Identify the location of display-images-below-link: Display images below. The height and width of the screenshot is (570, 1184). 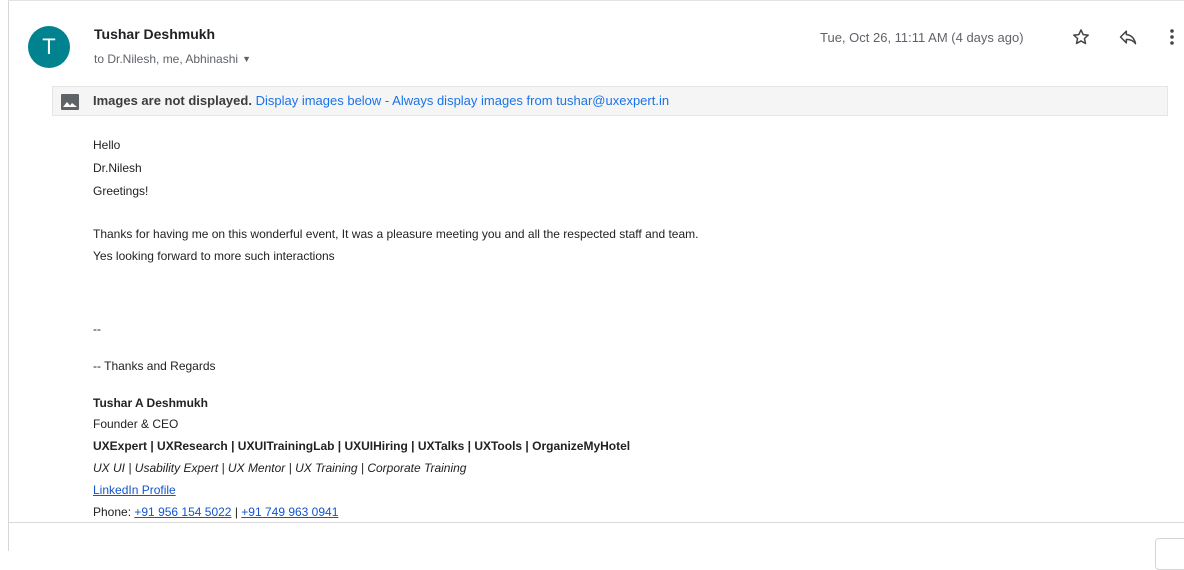
(319, 100).